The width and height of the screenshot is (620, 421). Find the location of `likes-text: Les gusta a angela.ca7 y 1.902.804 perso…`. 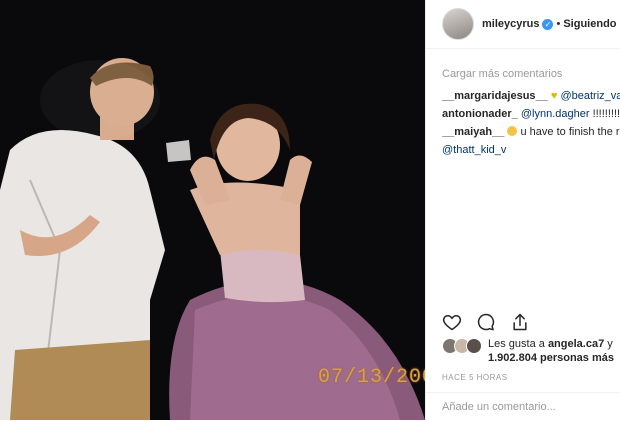

likes-text: Les gusta a angela.ca7 y 1.902.804 perso… is located at coordinates (551, 351).